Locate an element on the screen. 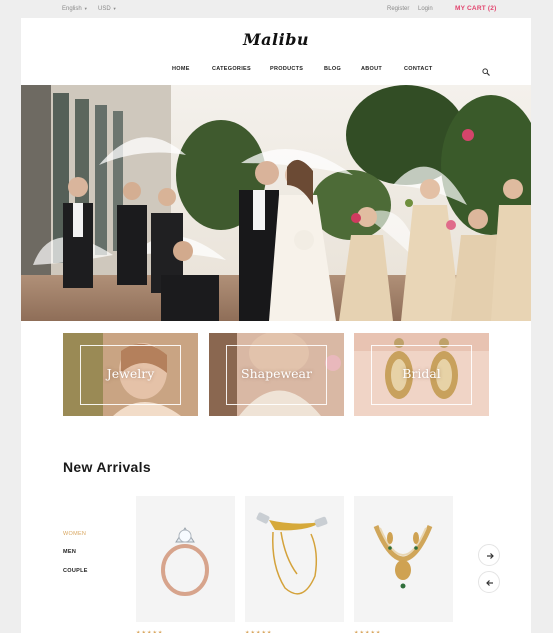 Image resolution: width=553 pixels, height=633 pixels. site-logo: Malibu is located at coordinates (276, 39).